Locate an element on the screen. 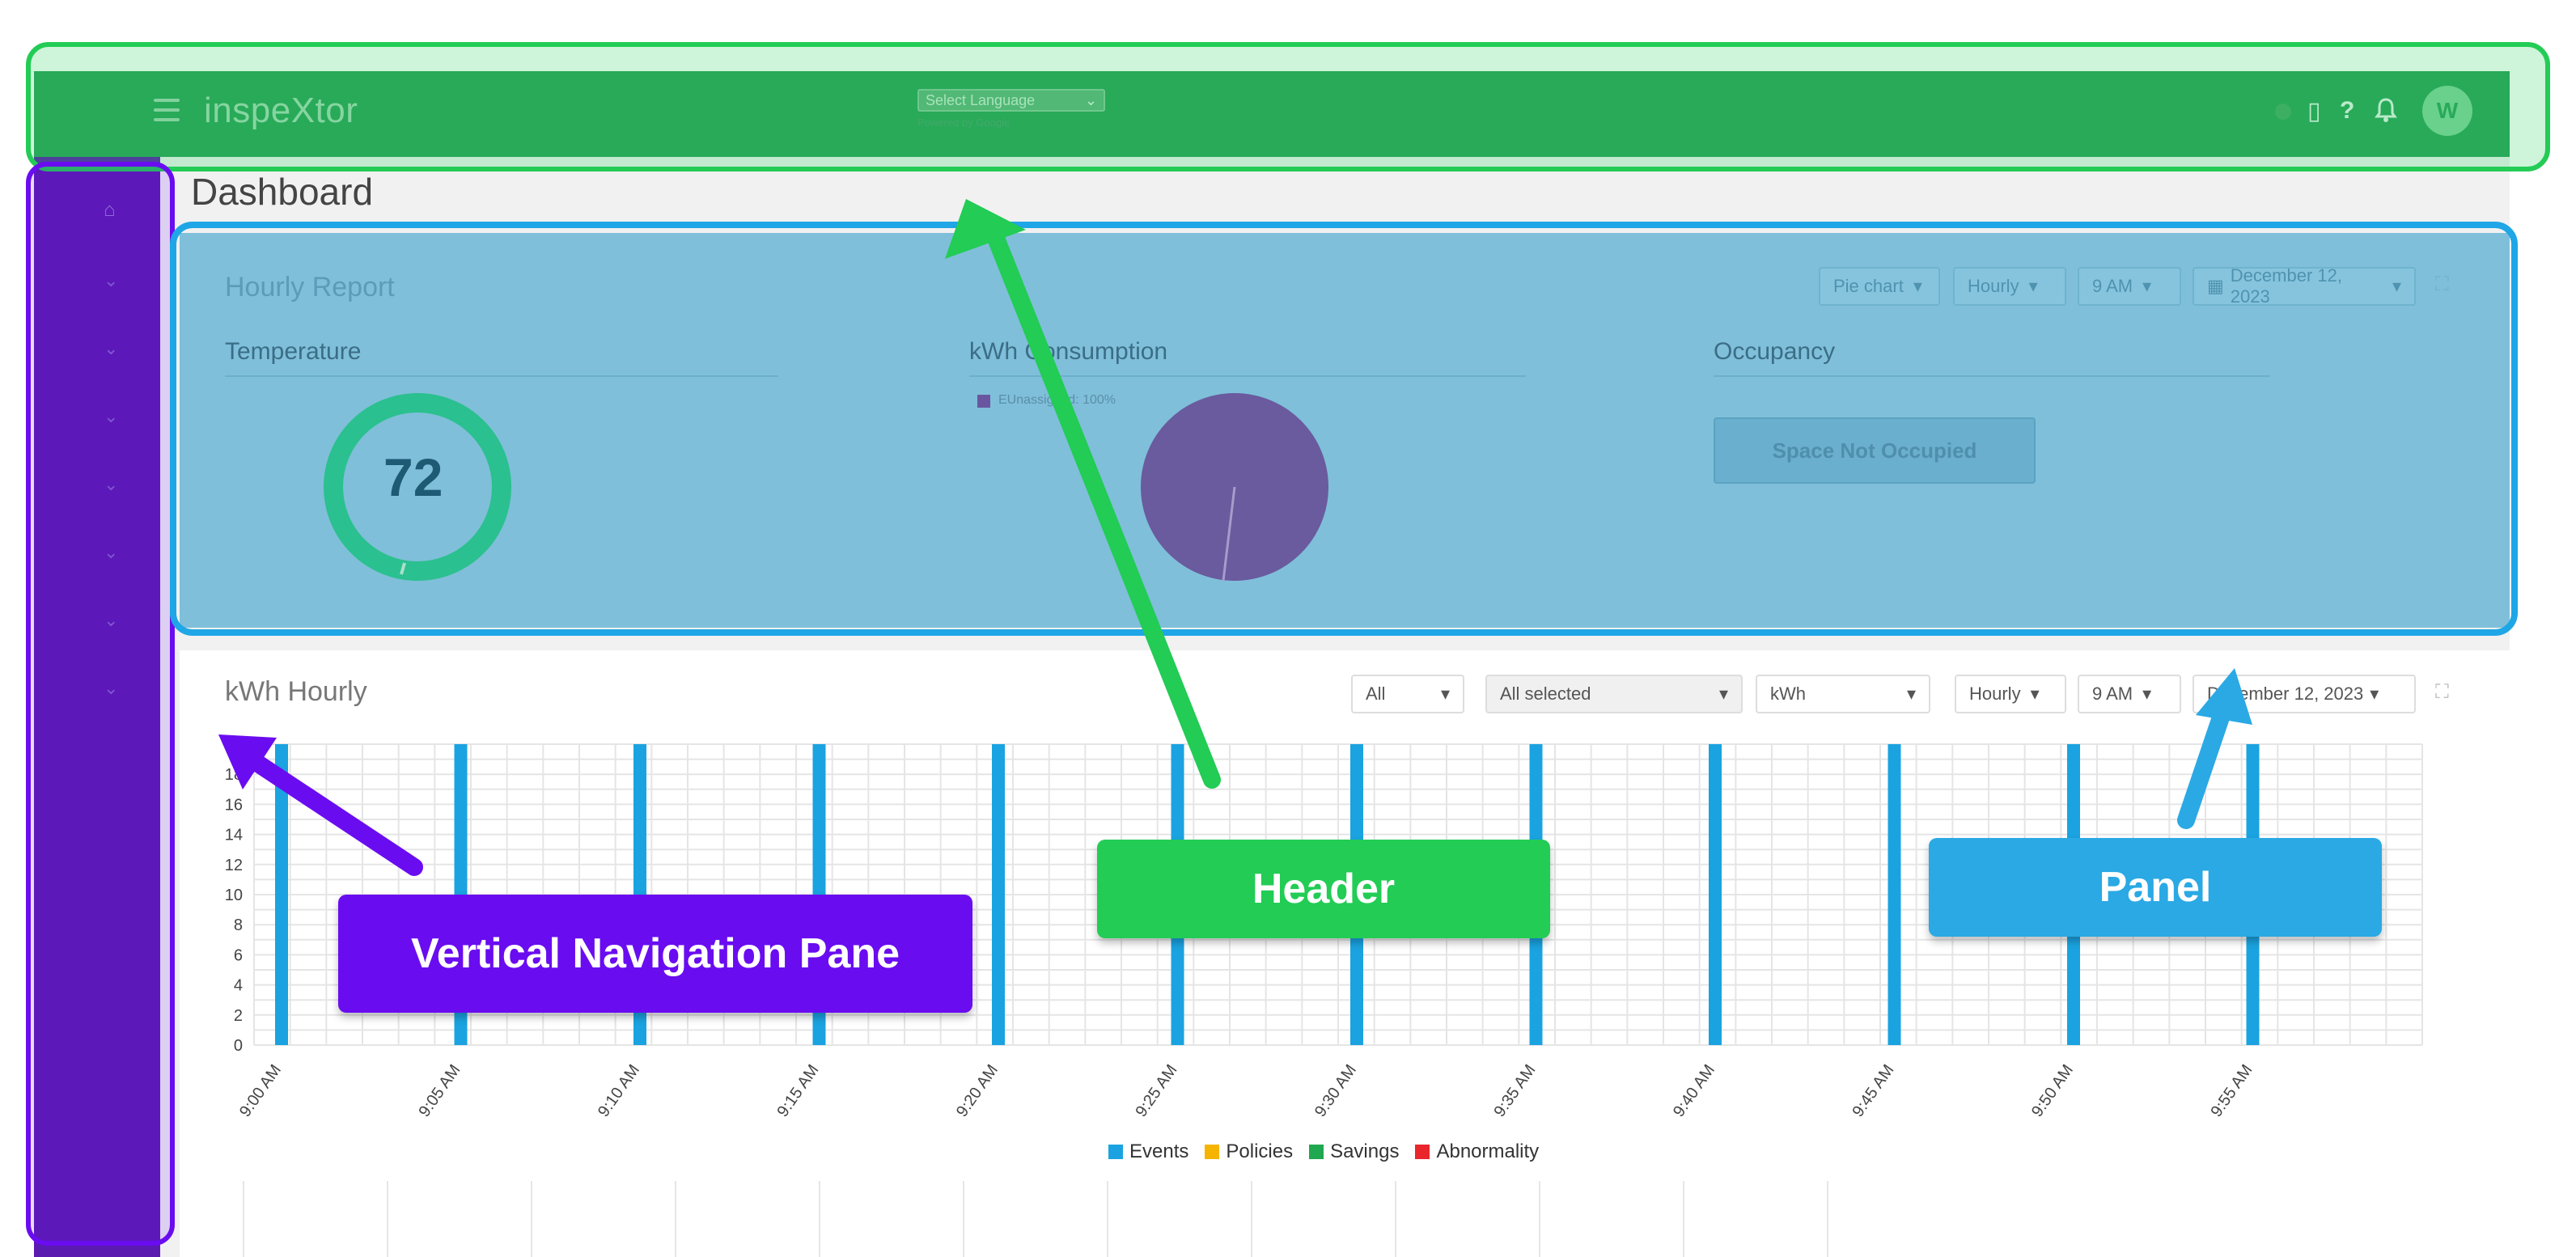 The image size is (2576, 1257). callout-panel: Panel is located at coordinates (2155, 887).